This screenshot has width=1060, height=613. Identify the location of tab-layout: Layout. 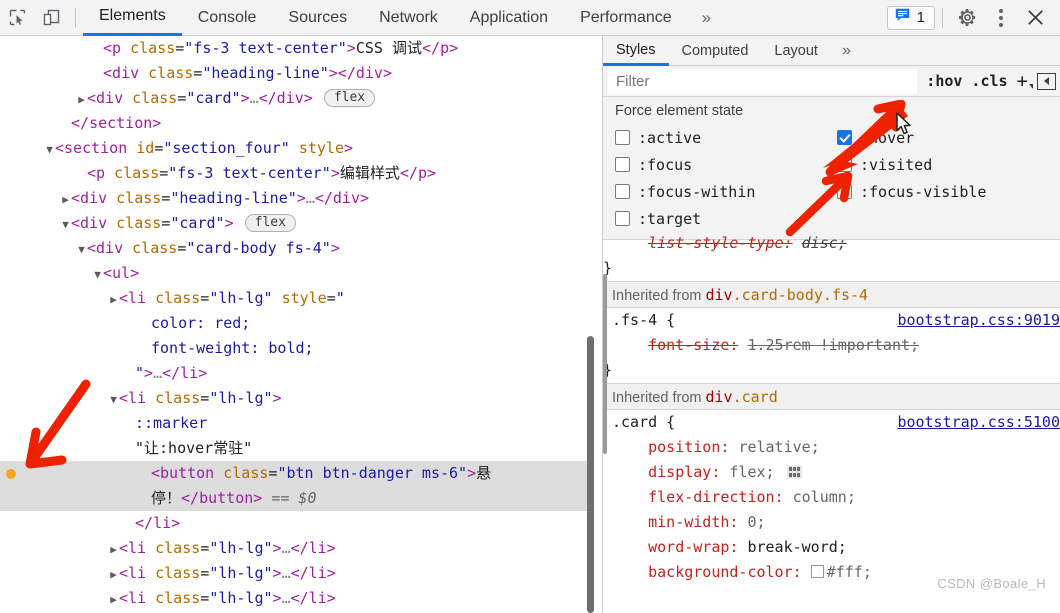
(796, 51).